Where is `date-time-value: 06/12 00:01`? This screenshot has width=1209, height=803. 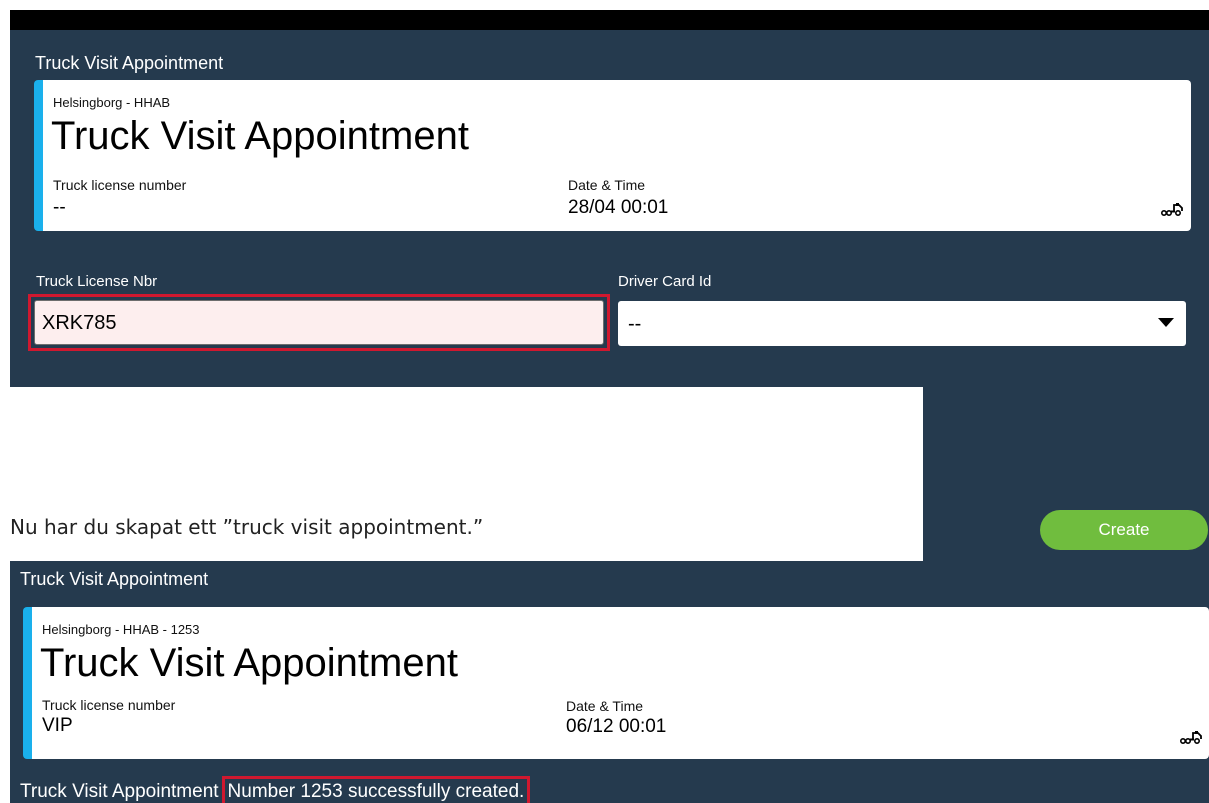 date-time-value: 06/12 00:01 is located at coordinates (616, 726).